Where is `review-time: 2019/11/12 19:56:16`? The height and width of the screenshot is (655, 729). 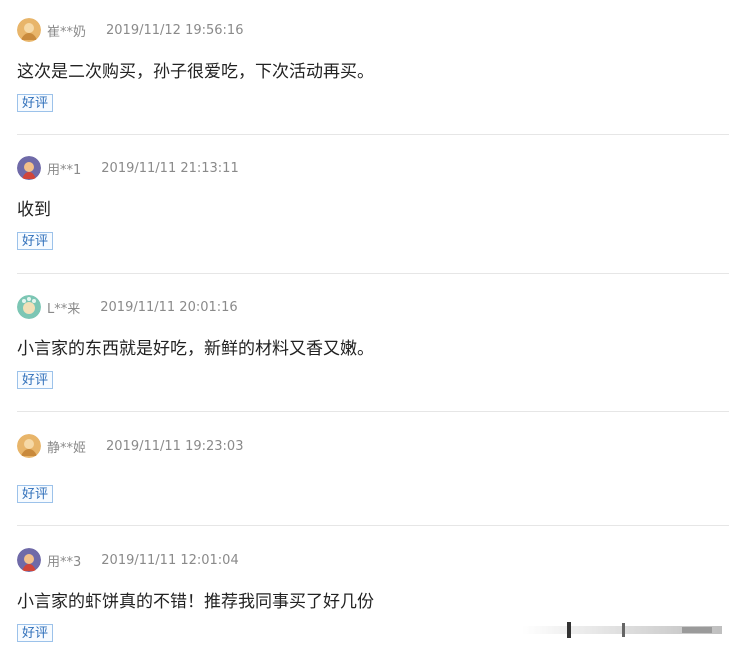
review-time: 2019/11/12 19:56:16 is located at coordinates (175, 30).